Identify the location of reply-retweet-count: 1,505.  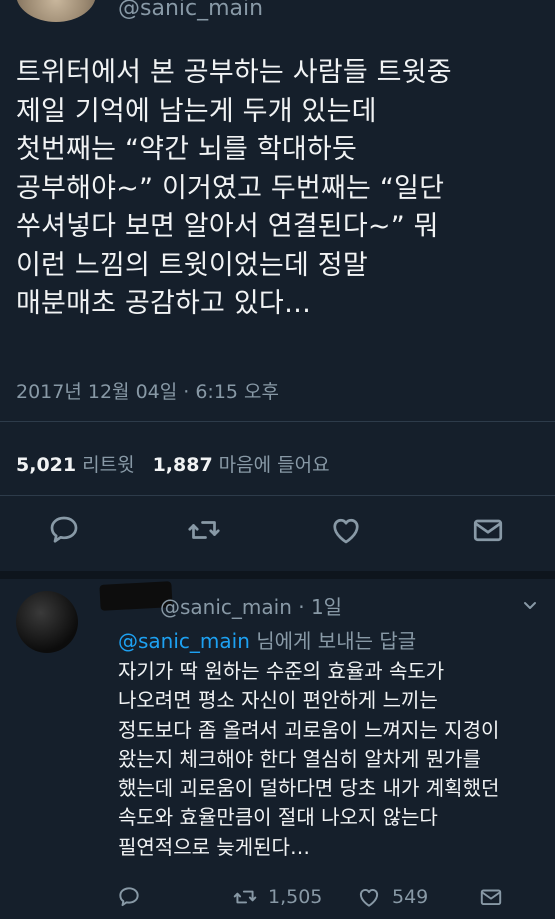
(295, 897).